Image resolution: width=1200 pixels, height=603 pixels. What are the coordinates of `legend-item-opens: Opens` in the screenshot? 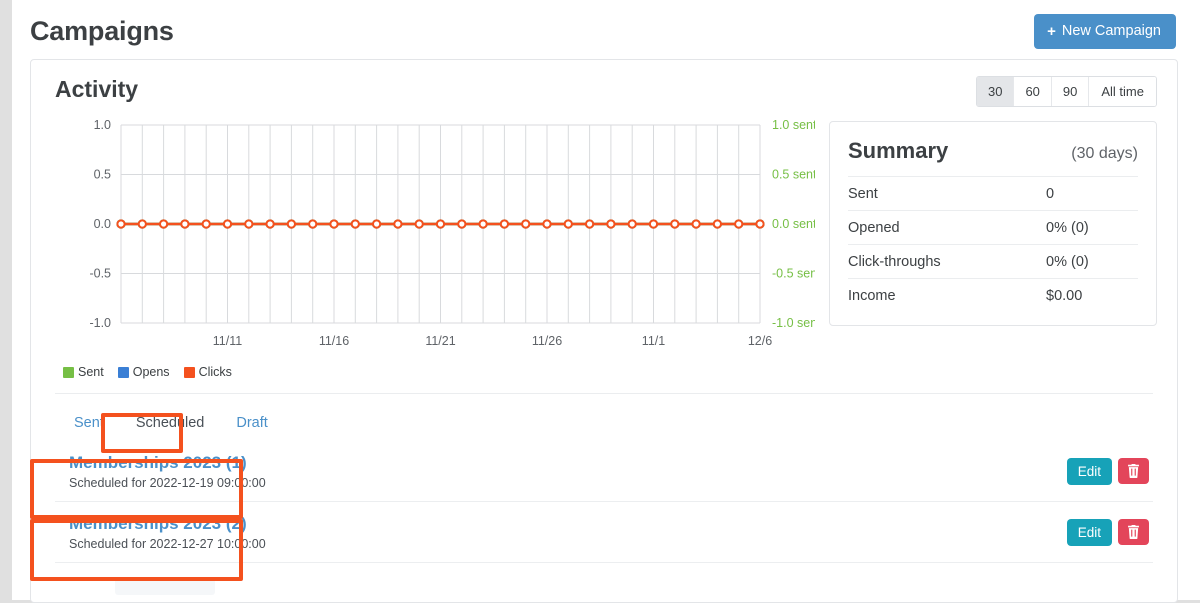 It's located at (143, 372).